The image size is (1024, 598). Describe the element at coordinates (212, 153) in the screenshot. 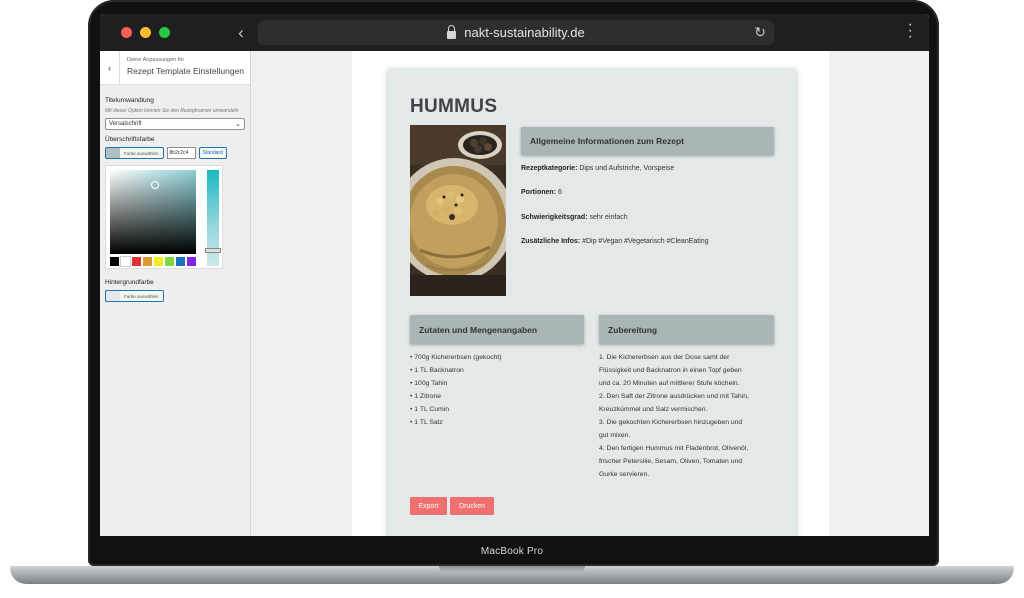

I see `standard-button: Standard` at that location.